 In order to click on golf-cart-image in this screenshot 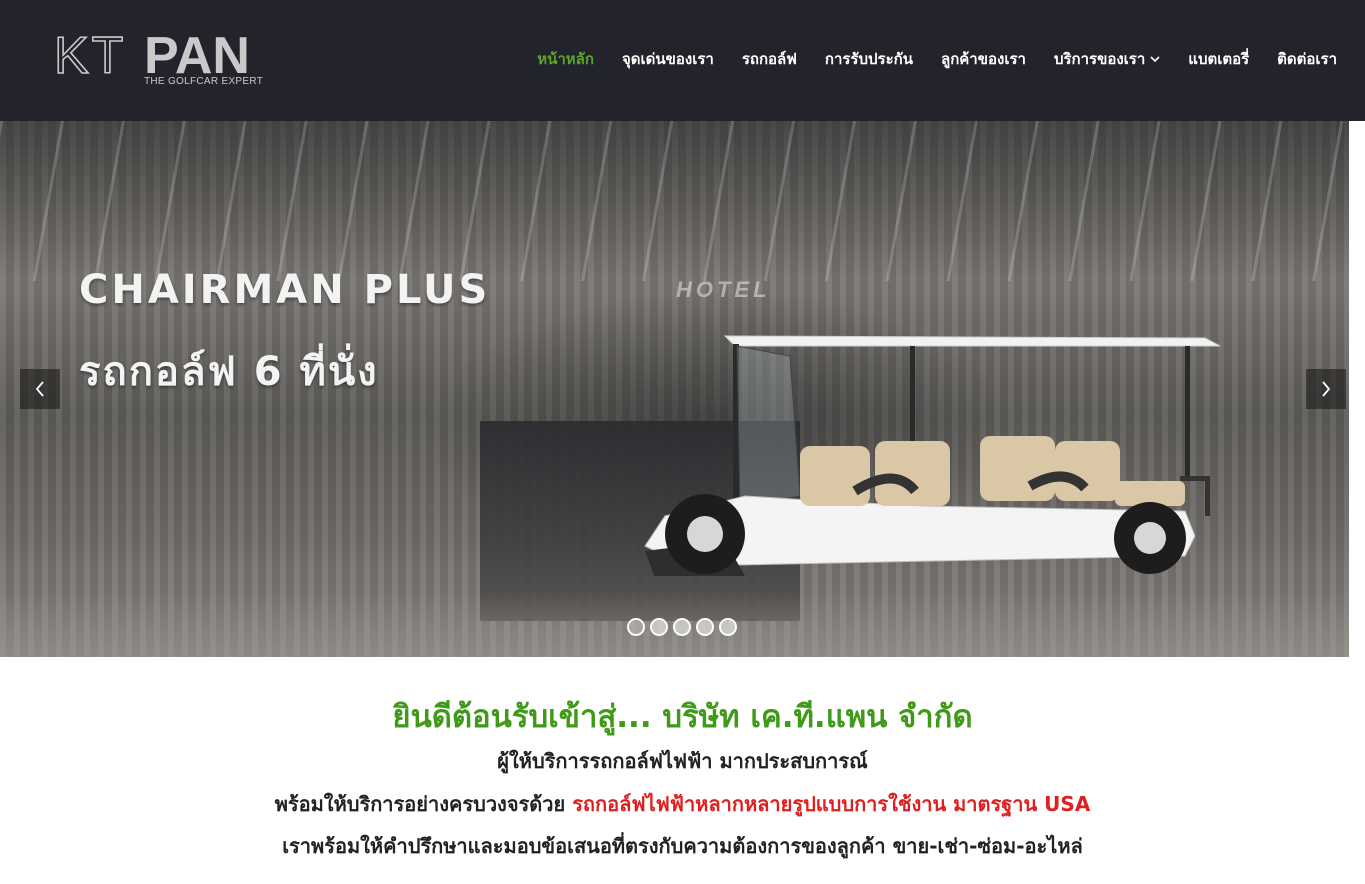, I will do `click(932, 455)`.